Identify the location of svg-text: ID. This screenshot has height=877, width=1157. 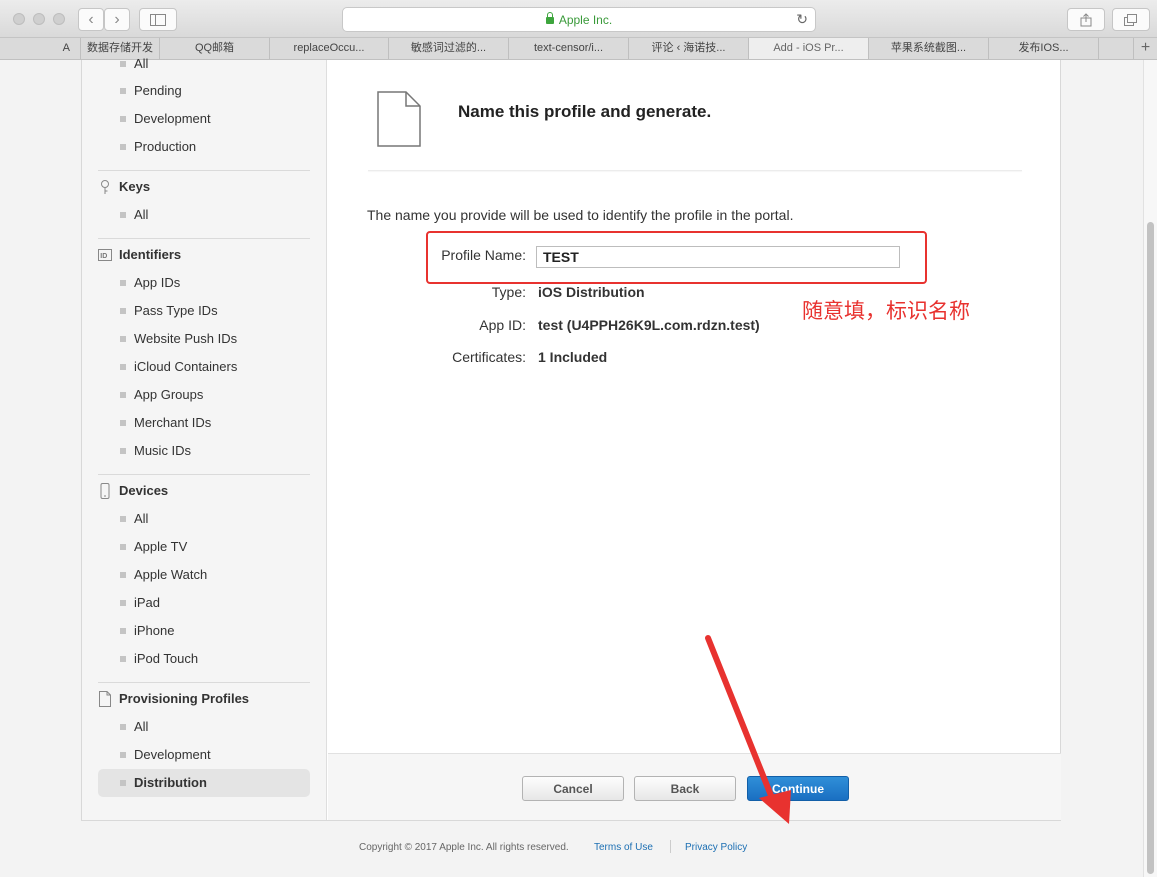
(103, 256).